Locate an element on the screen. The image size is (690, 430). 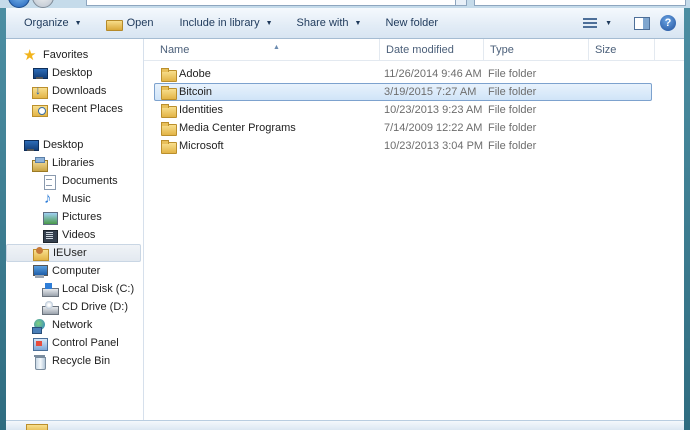
nav-label: Documents is located at coordinates (90, 181).